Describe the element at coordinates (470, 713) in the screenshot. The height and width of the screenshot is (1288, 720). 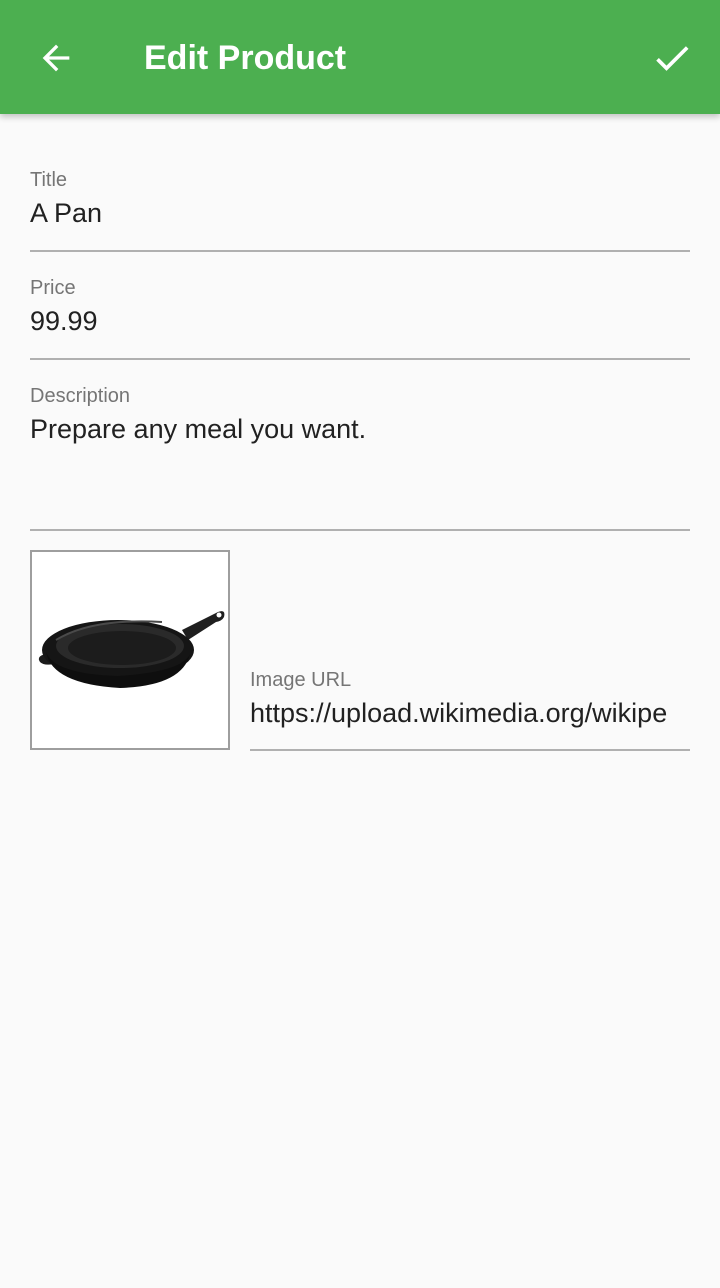
I see `image-url-input: https://upload.wikimedia.org/wikipe` at that location.